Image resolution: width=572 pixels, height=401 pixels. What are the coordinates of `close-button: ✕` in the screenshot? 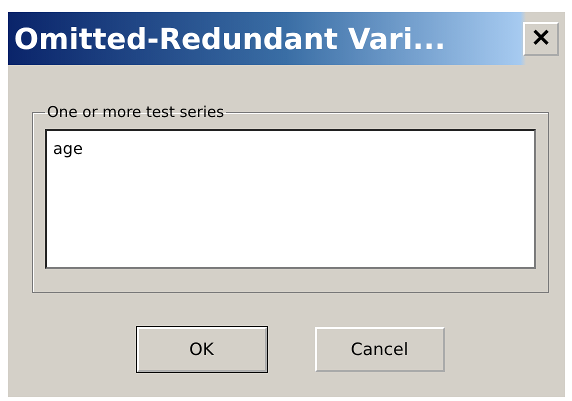 It's located at (541, 39).